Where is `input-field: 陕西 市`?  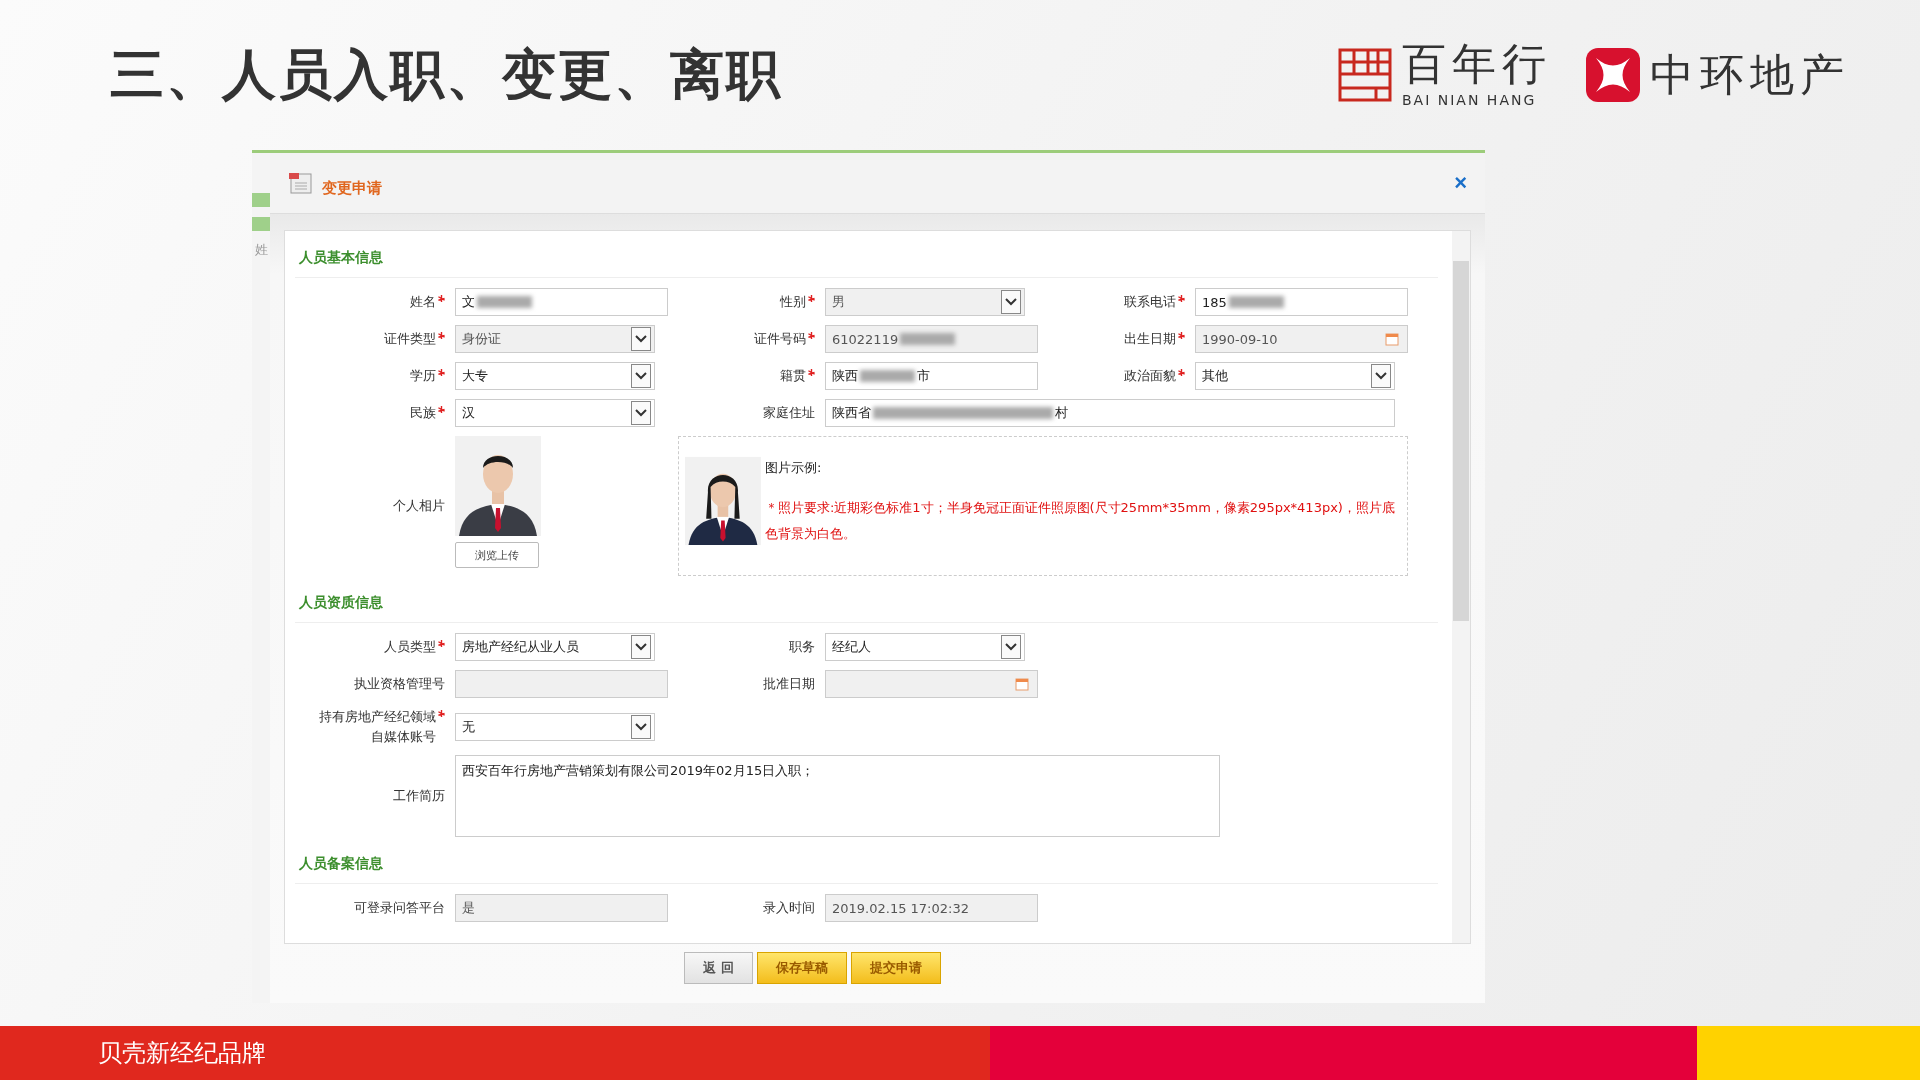 input-field: 陕西 市 is located at coordinates (931, 376).